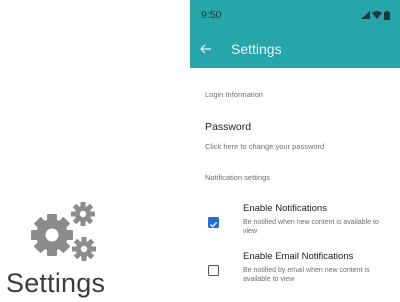 This screenshot has width=400, height=302. Describe the element at coordinates (211, 15) in the screenshot. I see `status-time: 9:50` at that location.